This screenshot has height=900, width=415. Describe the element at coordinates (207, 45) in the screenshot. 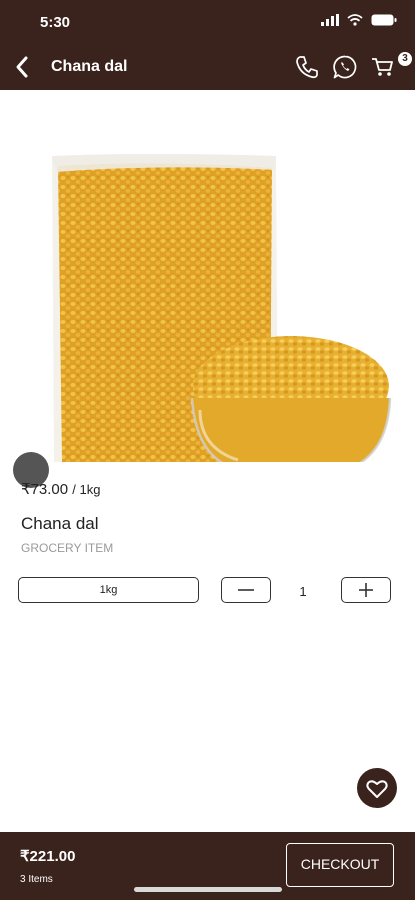

I see `top-app-bar: 5:30 Chana dal 3` at that location.